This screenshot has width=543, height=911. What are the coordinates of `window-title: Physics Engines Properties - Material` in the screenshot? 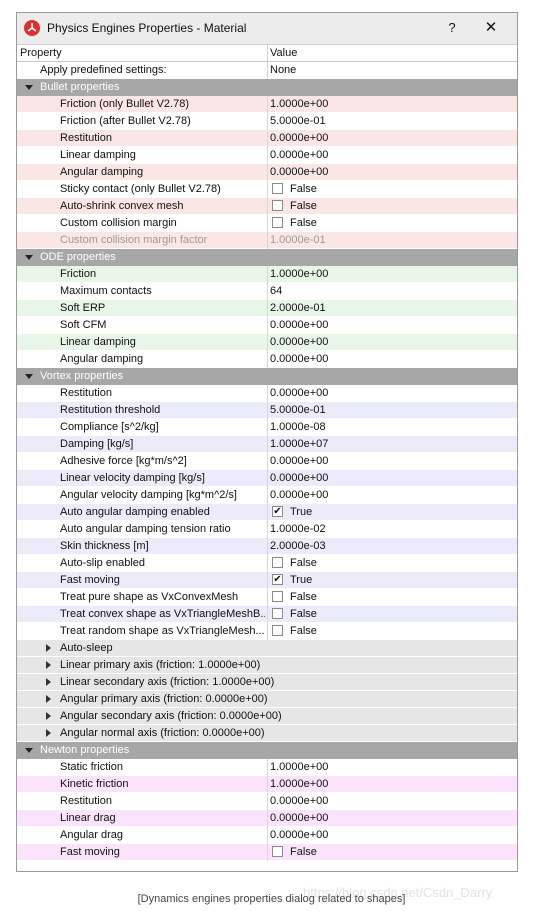 It's located at (147, 28).